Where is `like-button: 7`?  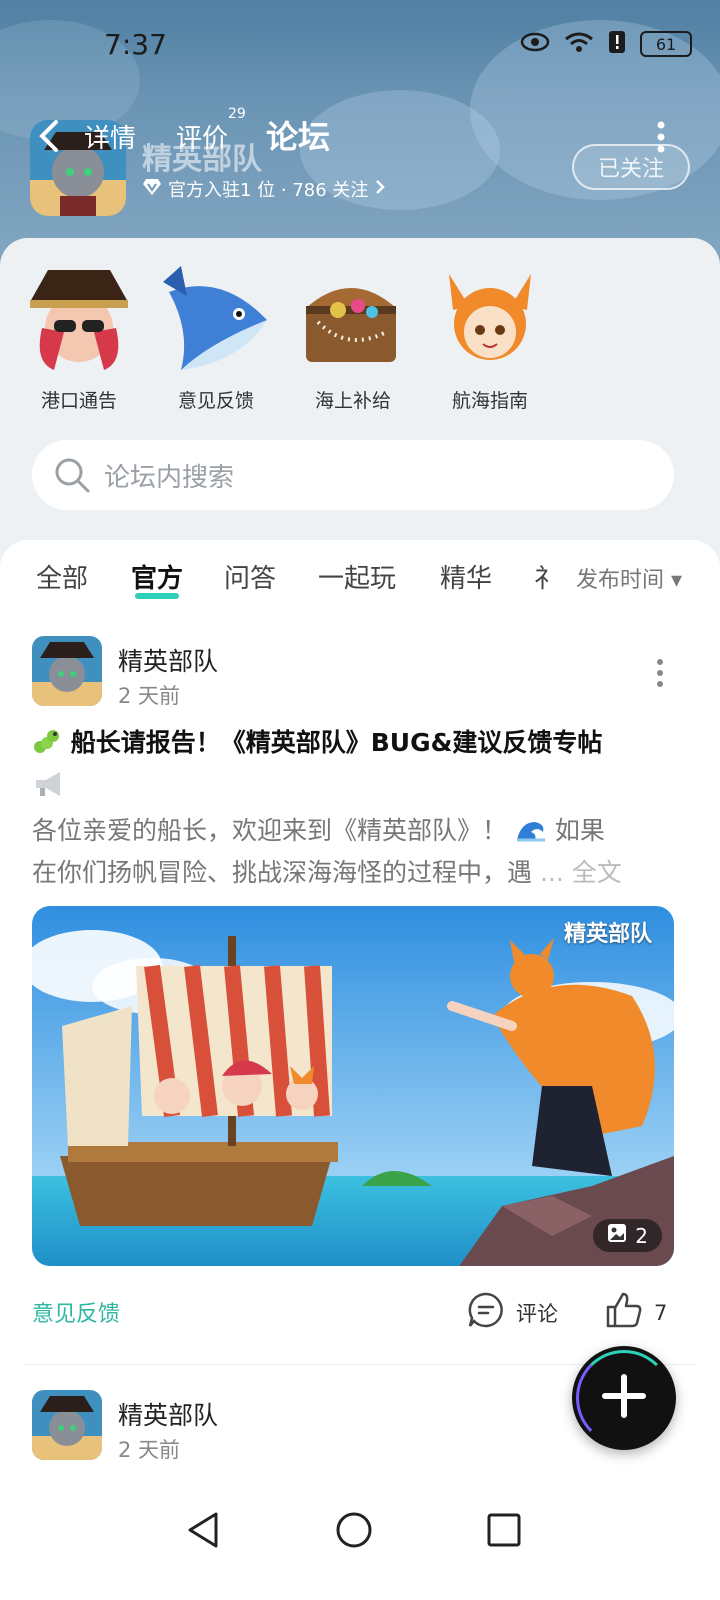 like-button: 7 is located at coordinates (635, 1312).